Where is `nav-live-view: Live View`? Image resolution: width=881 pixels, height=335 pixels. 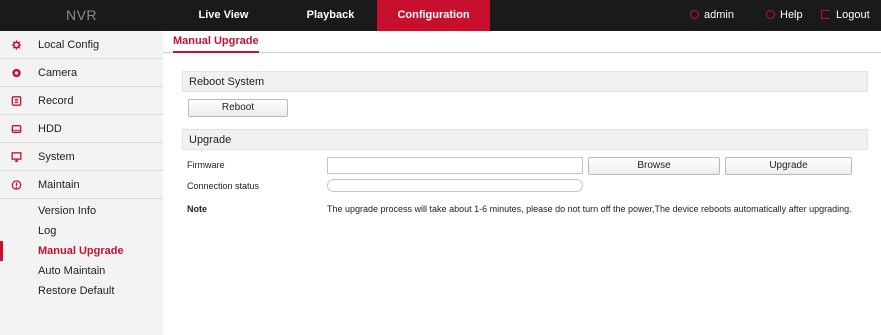
nav-live-view: Live View is located at coordinates (223, 15).